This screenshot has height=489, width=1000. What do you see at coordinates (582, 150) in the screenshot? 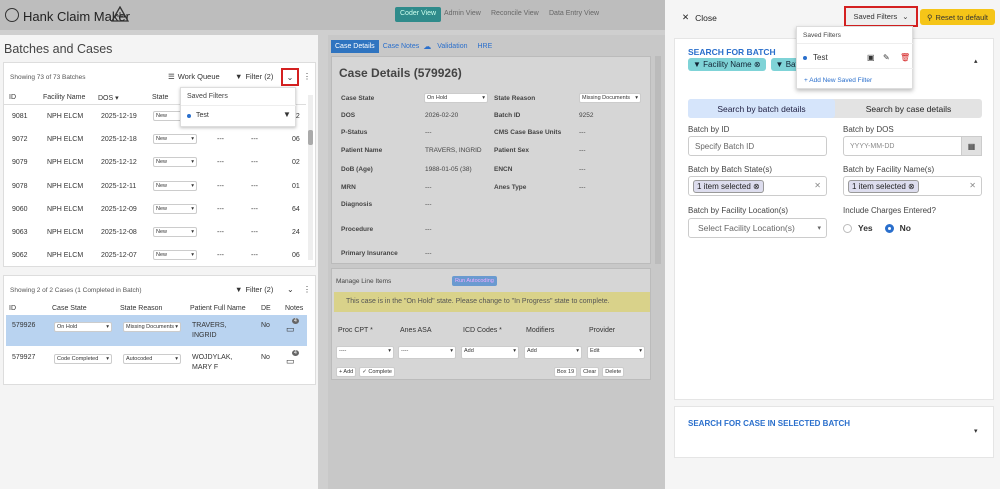
I see `field-value: ---` at bounding box center [582, 150].